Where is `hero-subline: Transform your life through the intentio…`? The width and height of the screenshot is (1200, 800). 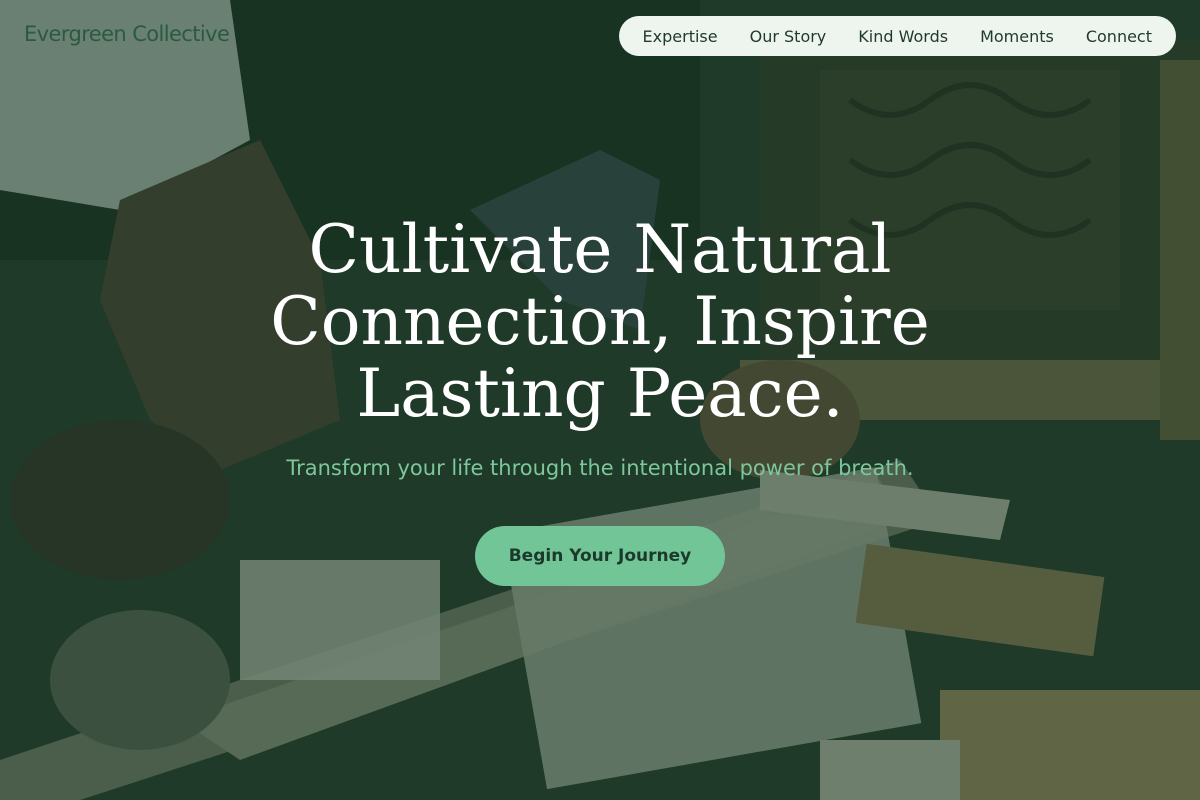 hero-subline: Transform your life through the intentio… is located at coordinates (600, 468).